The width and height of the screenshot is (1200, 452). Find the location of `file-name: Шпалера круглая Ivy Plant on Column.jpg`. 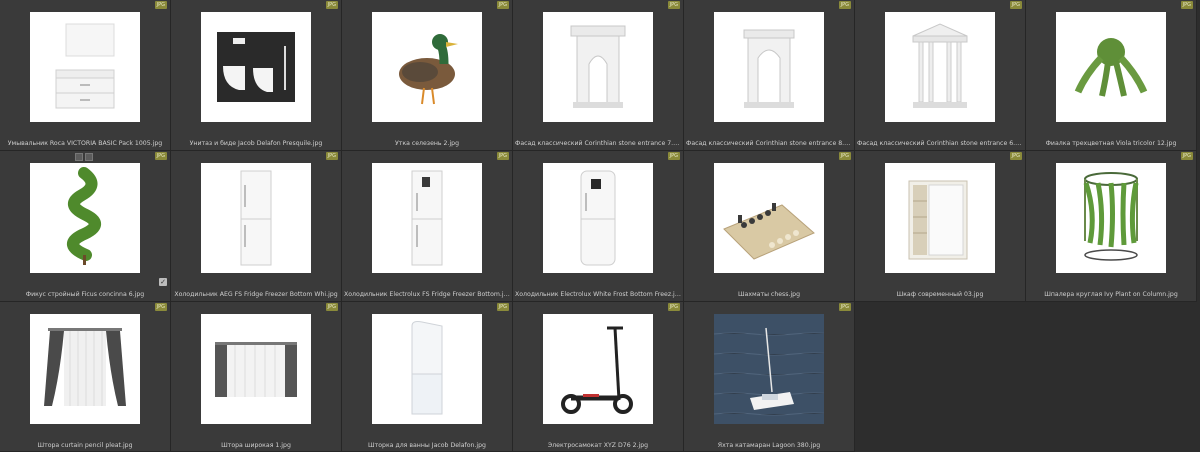

file-name: Шпалера круглая Ivy Plant on Column.jpg is located at coordinates (1111, 295).